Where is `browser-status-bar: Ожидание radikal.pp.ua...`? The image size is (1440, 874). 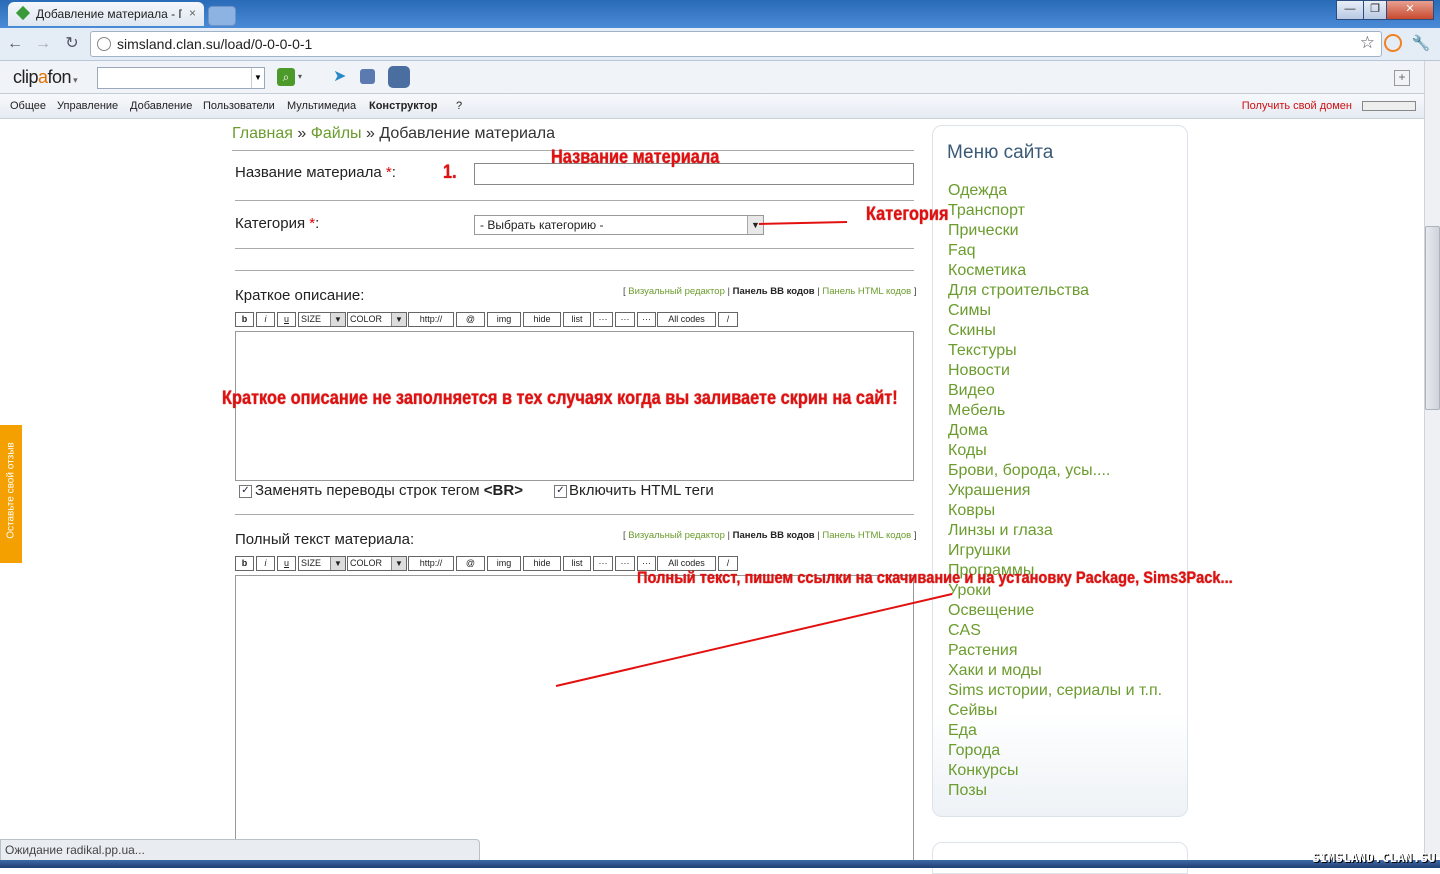
browser-status-bar: Ожидание radikal.pp.ua... is located at coordinates (240, 850).